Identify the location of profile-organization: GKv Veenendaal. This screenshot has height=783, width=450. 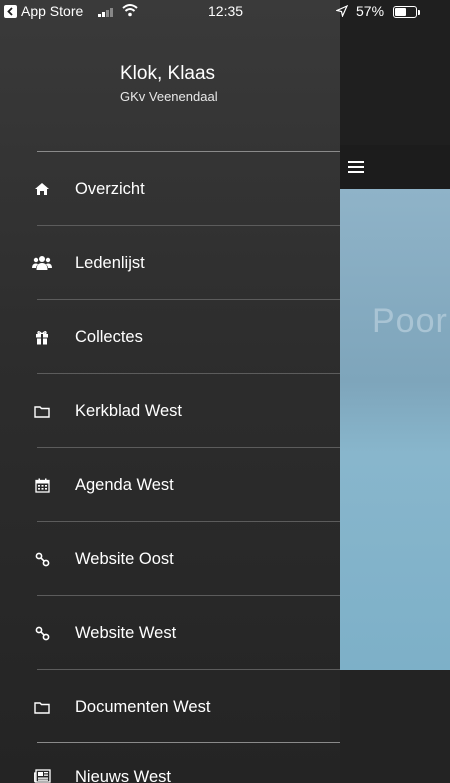
(169, 96).